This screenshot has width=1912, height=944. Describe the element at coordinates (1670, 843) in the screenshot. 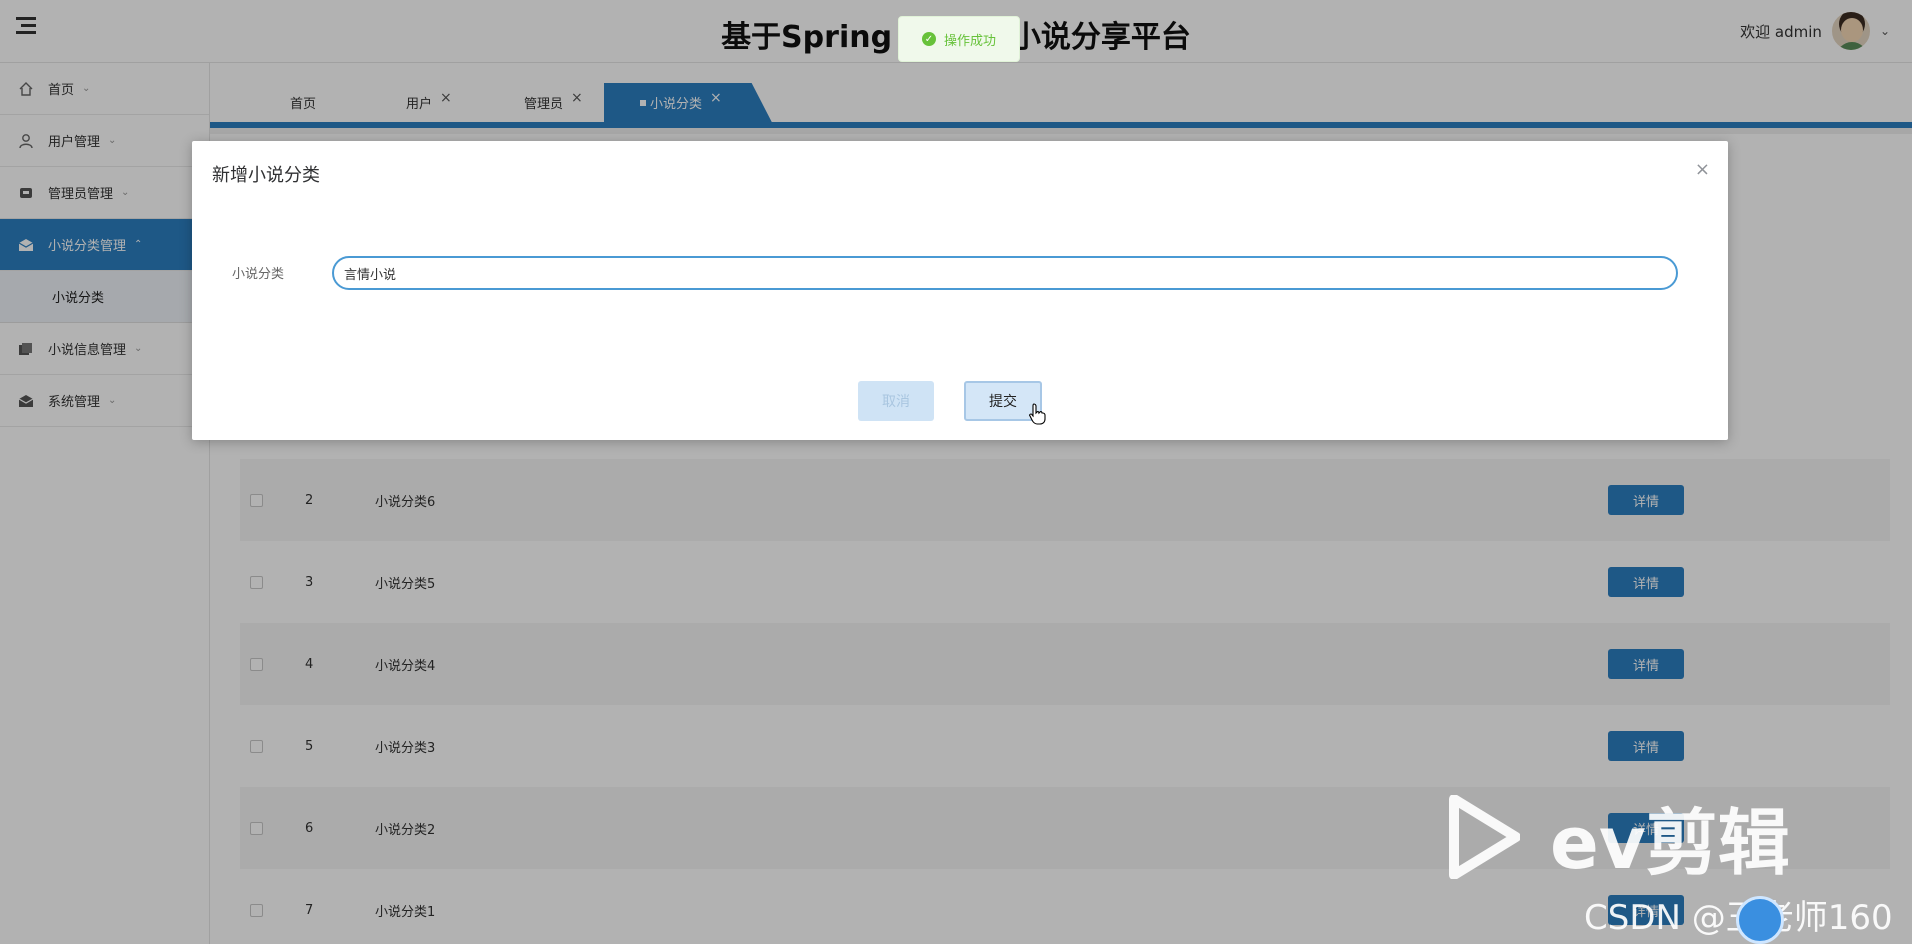

I see `ev-watermark-text: ev剪辑` at that location.